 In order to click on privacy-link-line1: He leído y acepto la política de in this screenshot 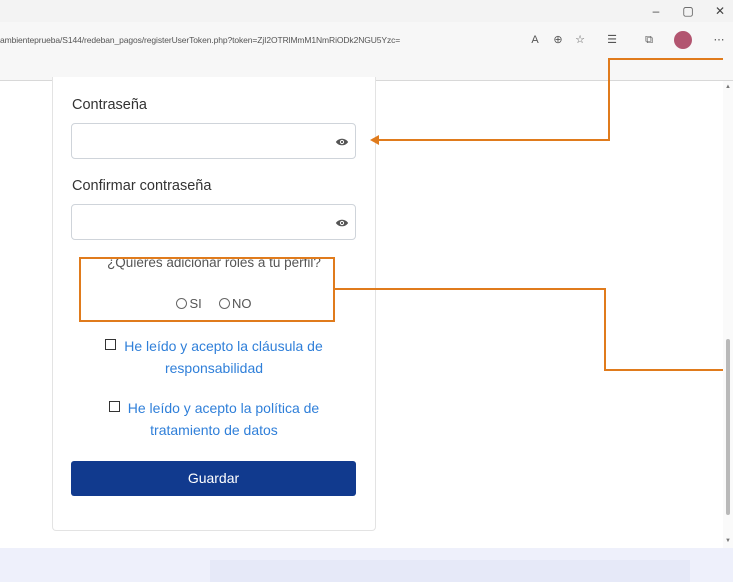, I will do `click(223, 408)`.